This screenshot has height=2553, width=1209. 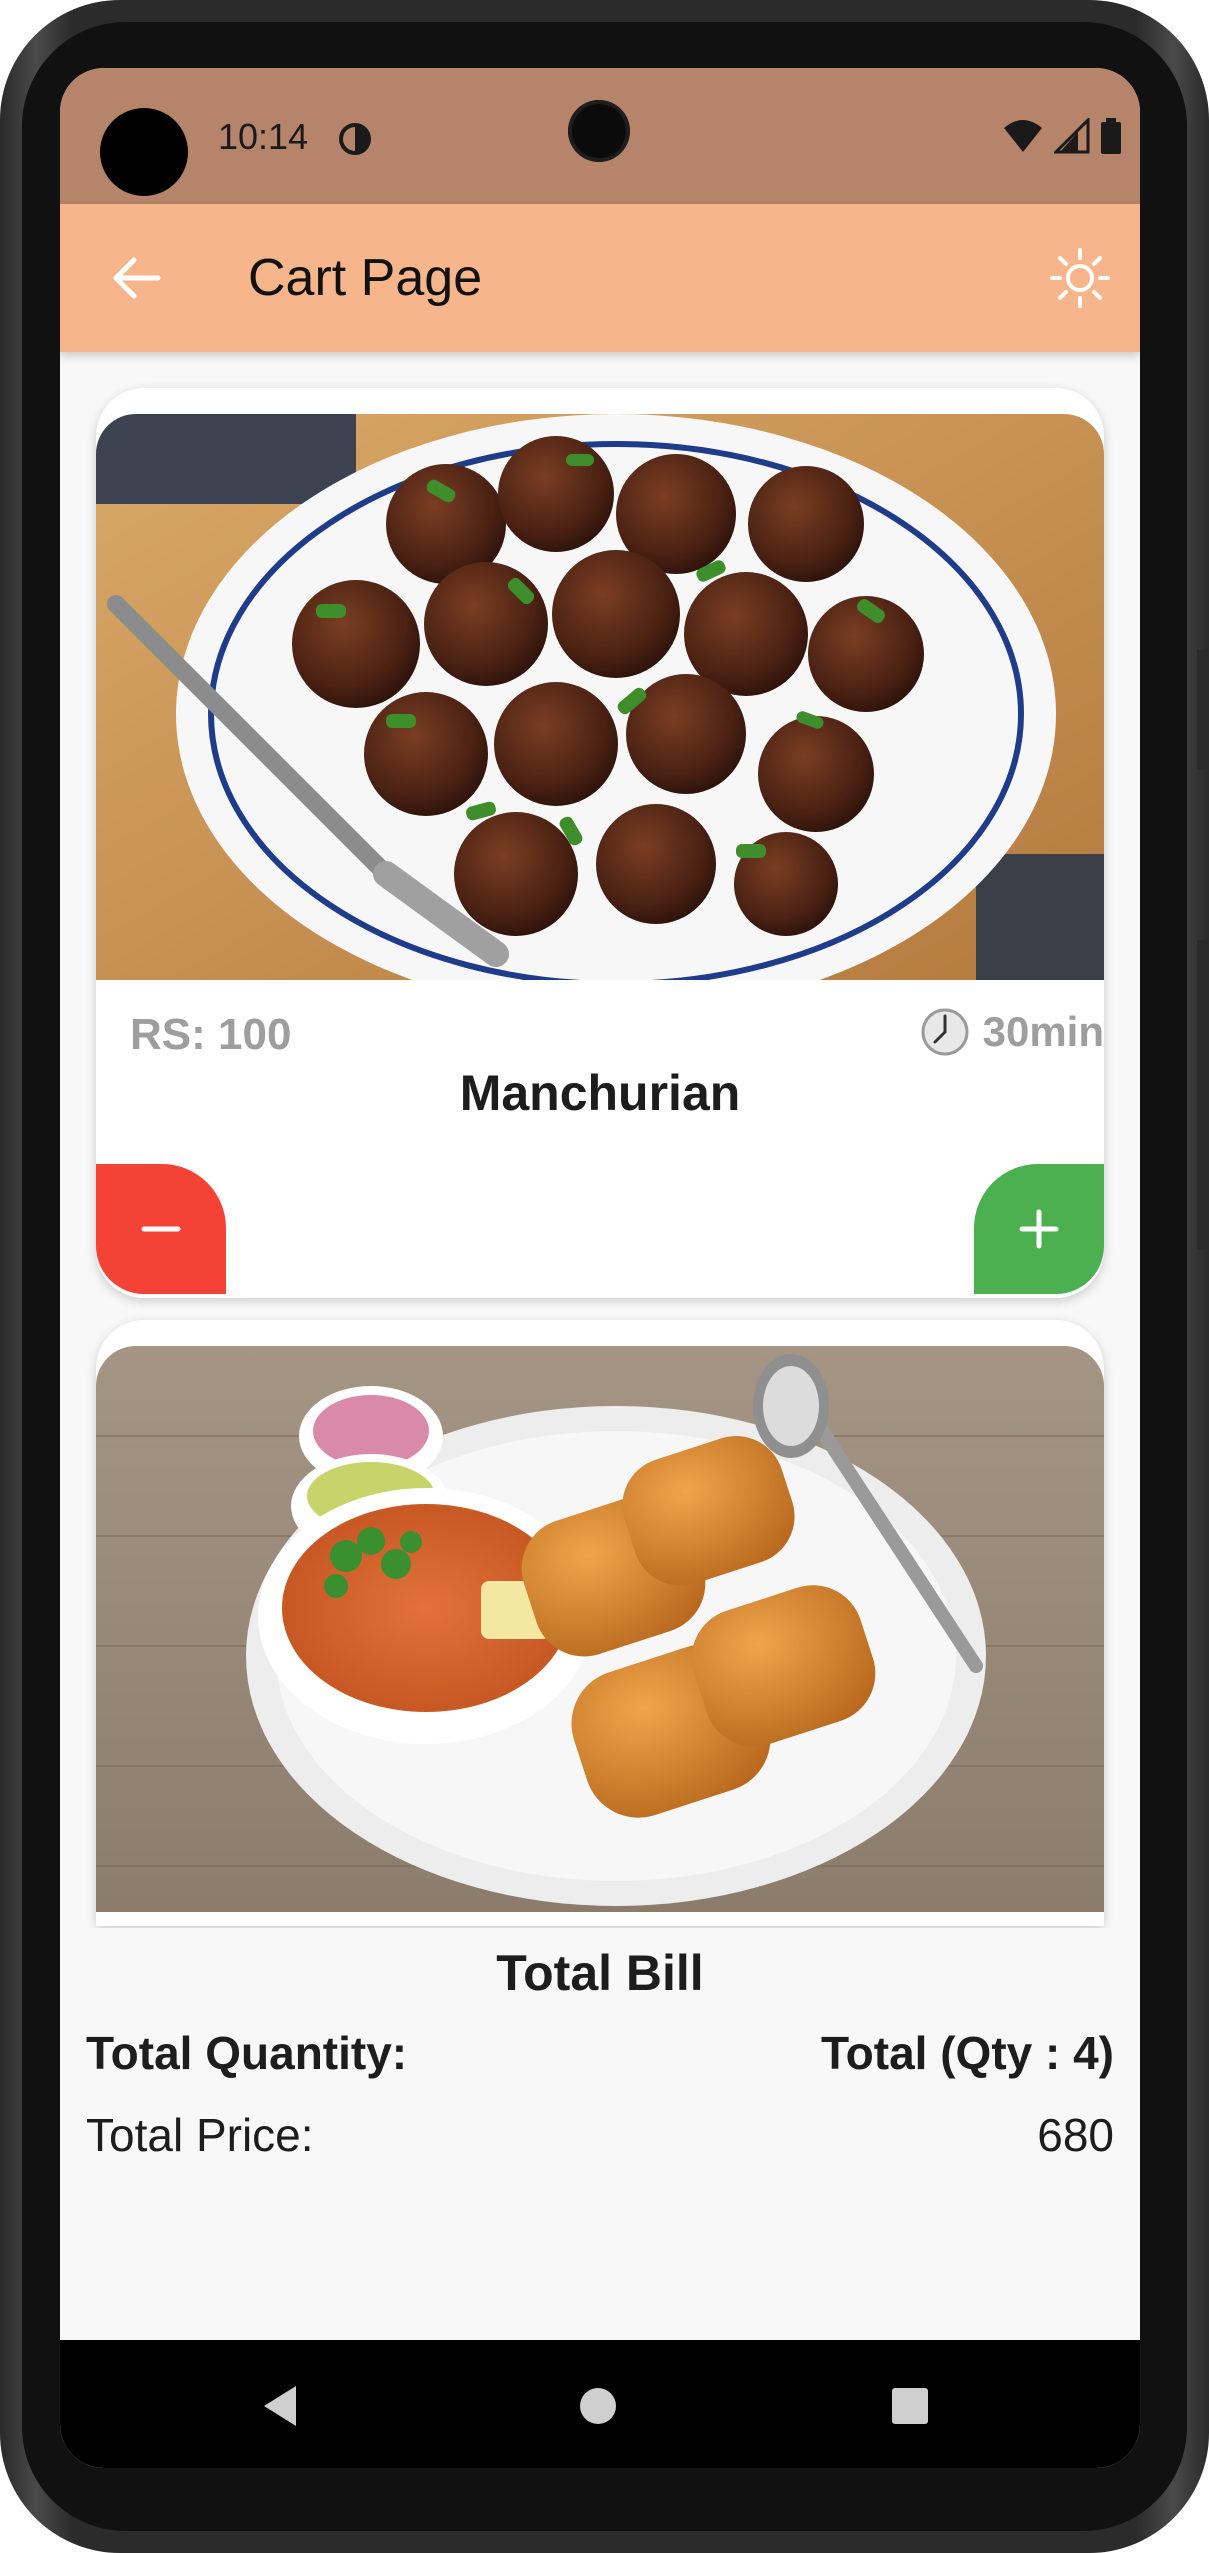 I want to click on total-price-row: Total Price: 680, so click(x=600, y=2135).